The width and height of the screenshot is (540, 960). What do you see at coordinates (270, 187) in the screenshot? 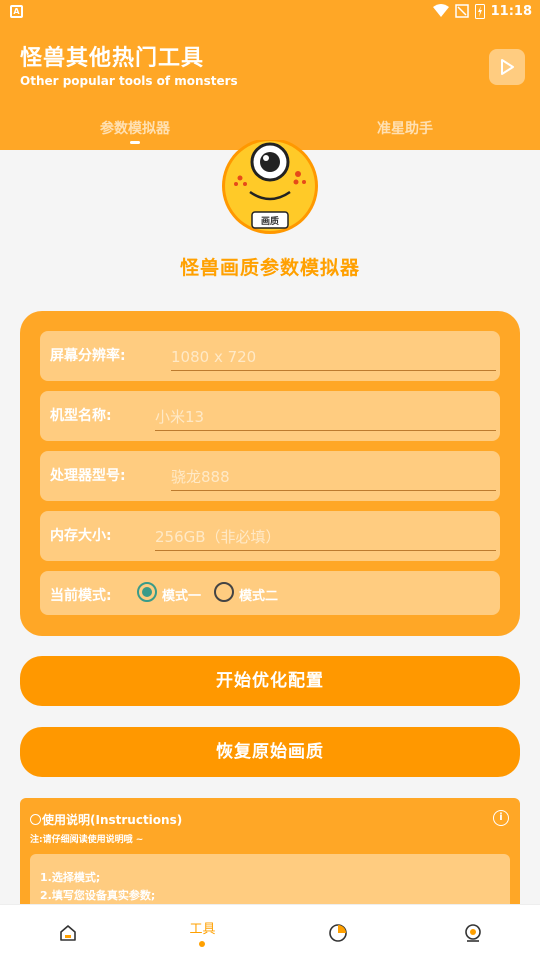
I see `monster-mascot-logo: 画质` at bounding box center [270, 187].